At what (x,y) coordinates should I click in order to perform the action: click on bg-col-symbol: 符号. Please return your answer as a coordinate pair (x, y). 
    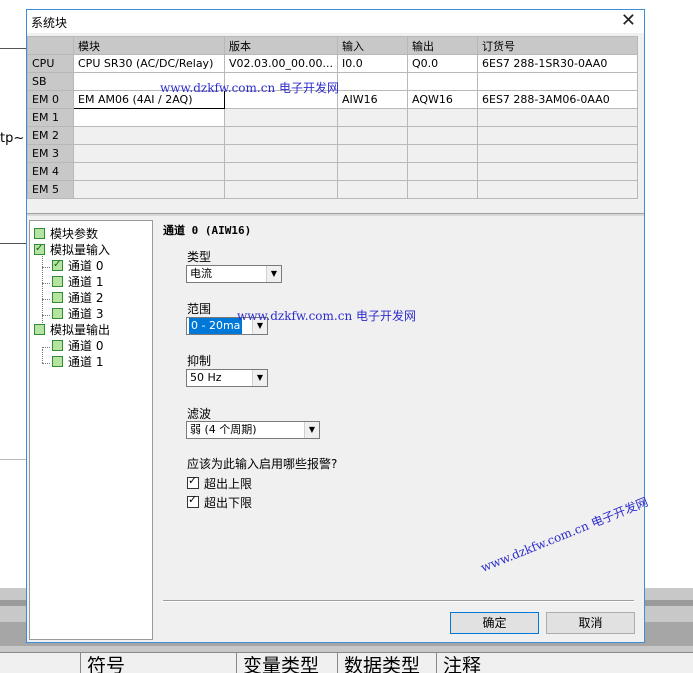
    Looking at the image, I should click on (158, 663).